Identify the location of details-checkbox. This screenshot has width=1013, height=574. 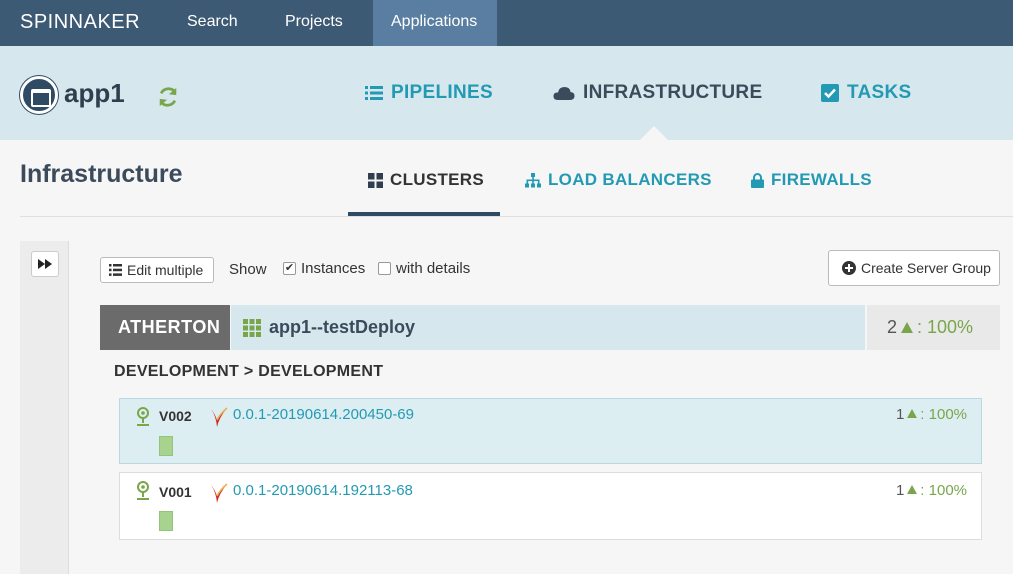
(384, 268).